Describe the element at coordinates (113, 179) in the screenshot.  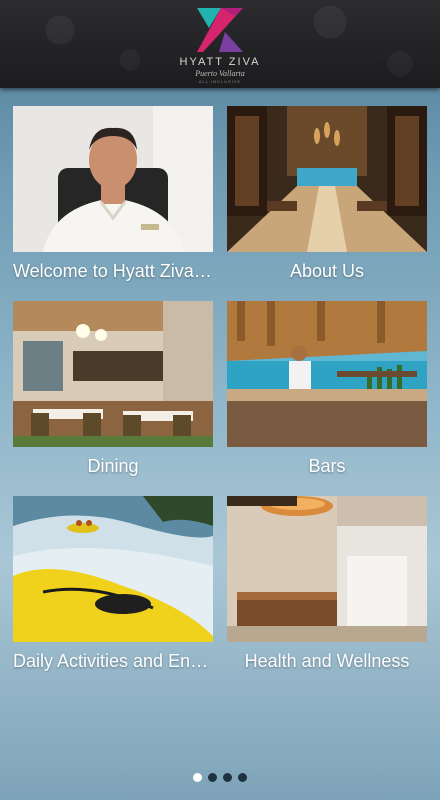
I see `general-manager-photo` at that location.